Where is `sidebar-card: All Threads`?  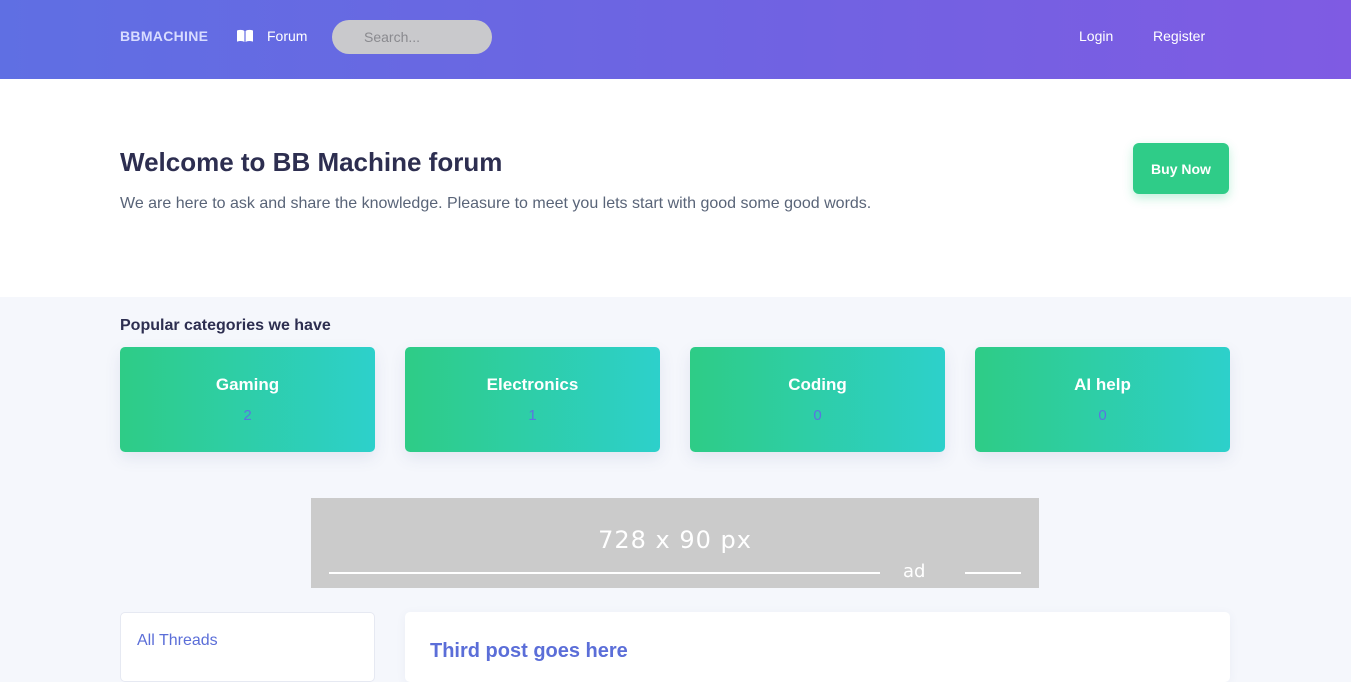
sidebar-card: All Threads is located at coordinates (247, 647).